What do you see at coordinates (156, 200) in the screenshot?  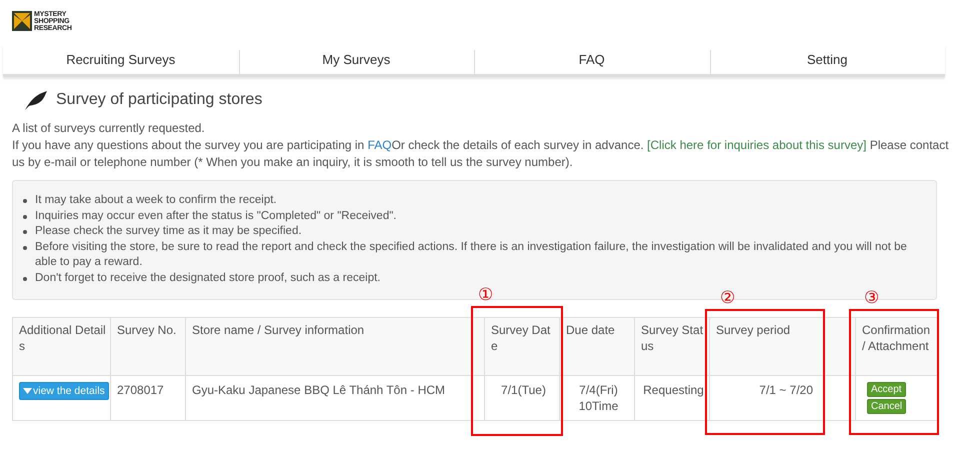 I see `notice-item: It may take about a week to confirm the receipt.` at bounding box center [156, 200].